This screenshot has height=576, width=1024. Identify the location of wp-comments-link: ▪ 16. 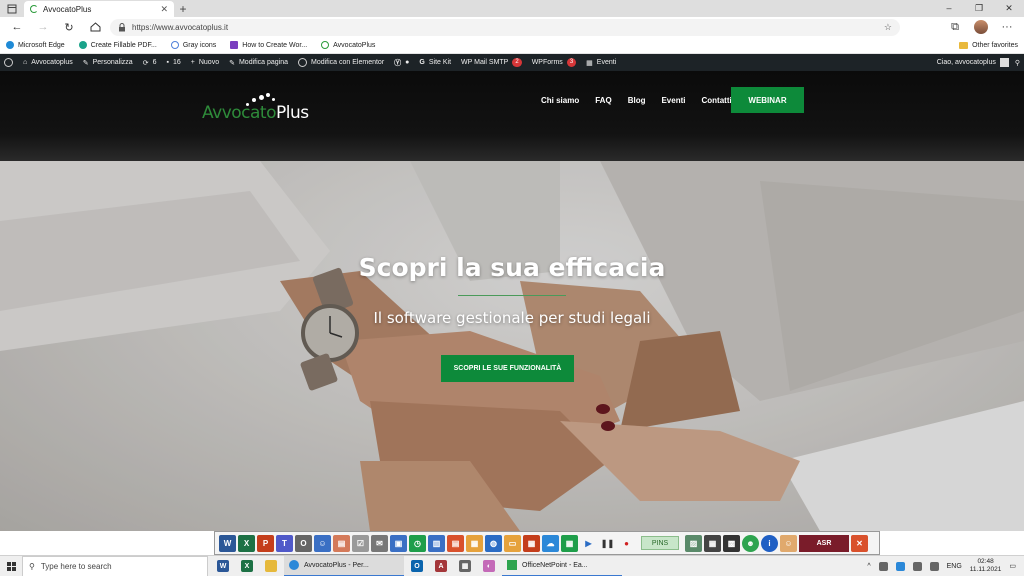
(173, 62).